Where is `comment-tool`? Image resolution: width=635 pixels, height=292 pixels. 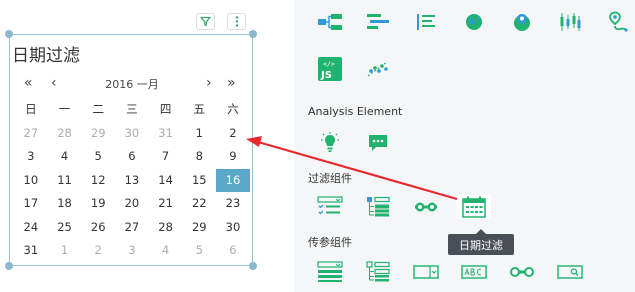 comment-tool is located at coordinates (377, 143).